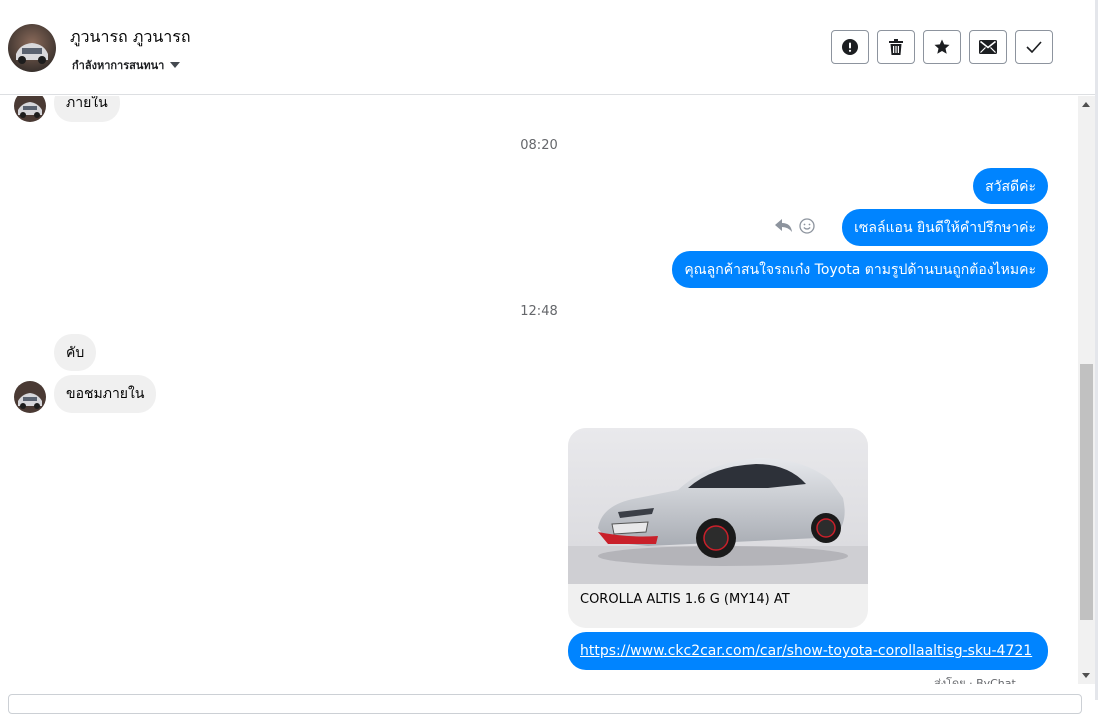 The width and height of the screenshot is (1098, 714). I want to click on spam-button, so click(850, 47).